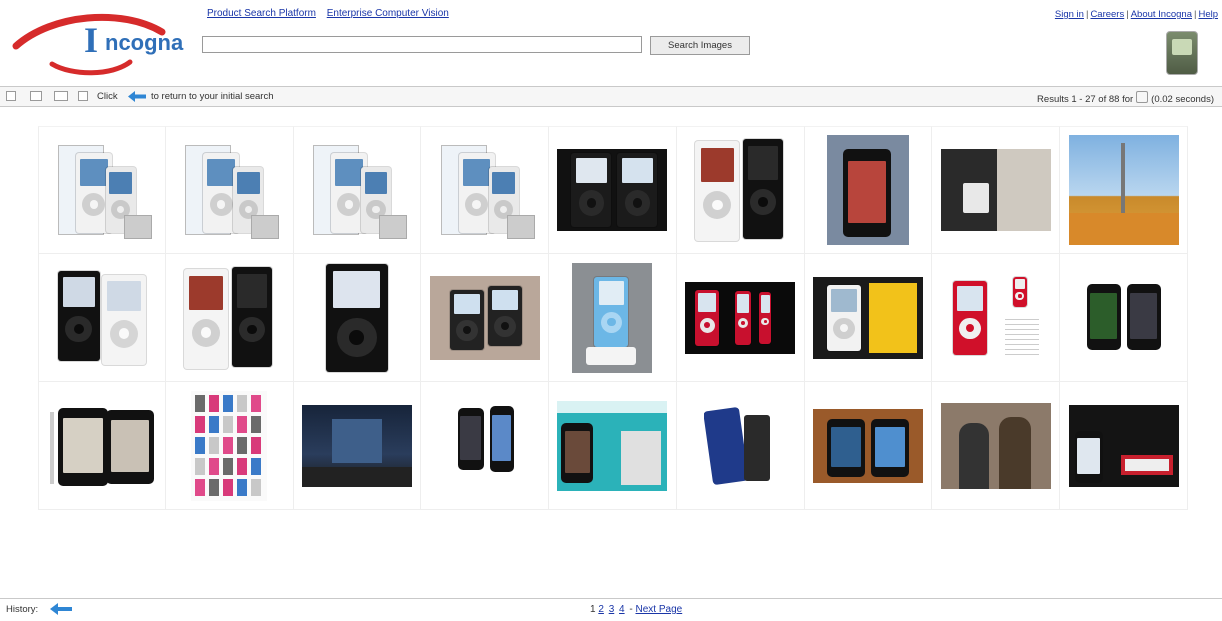 This screenshot has height=621, width=1222. I want to click on history-back-icon, so click(61, 609).